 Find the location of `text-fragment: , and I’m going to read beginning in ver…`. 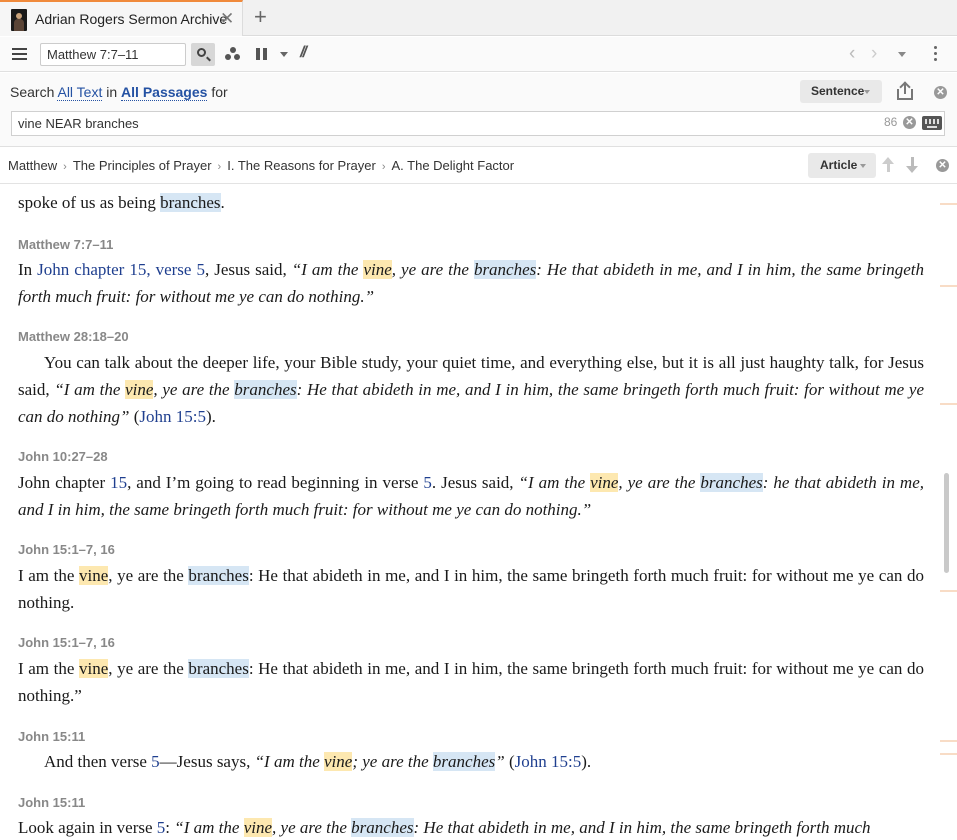

text-fragment: , and I’m going to read beginning in ver… is located at coordinates (275, 482).